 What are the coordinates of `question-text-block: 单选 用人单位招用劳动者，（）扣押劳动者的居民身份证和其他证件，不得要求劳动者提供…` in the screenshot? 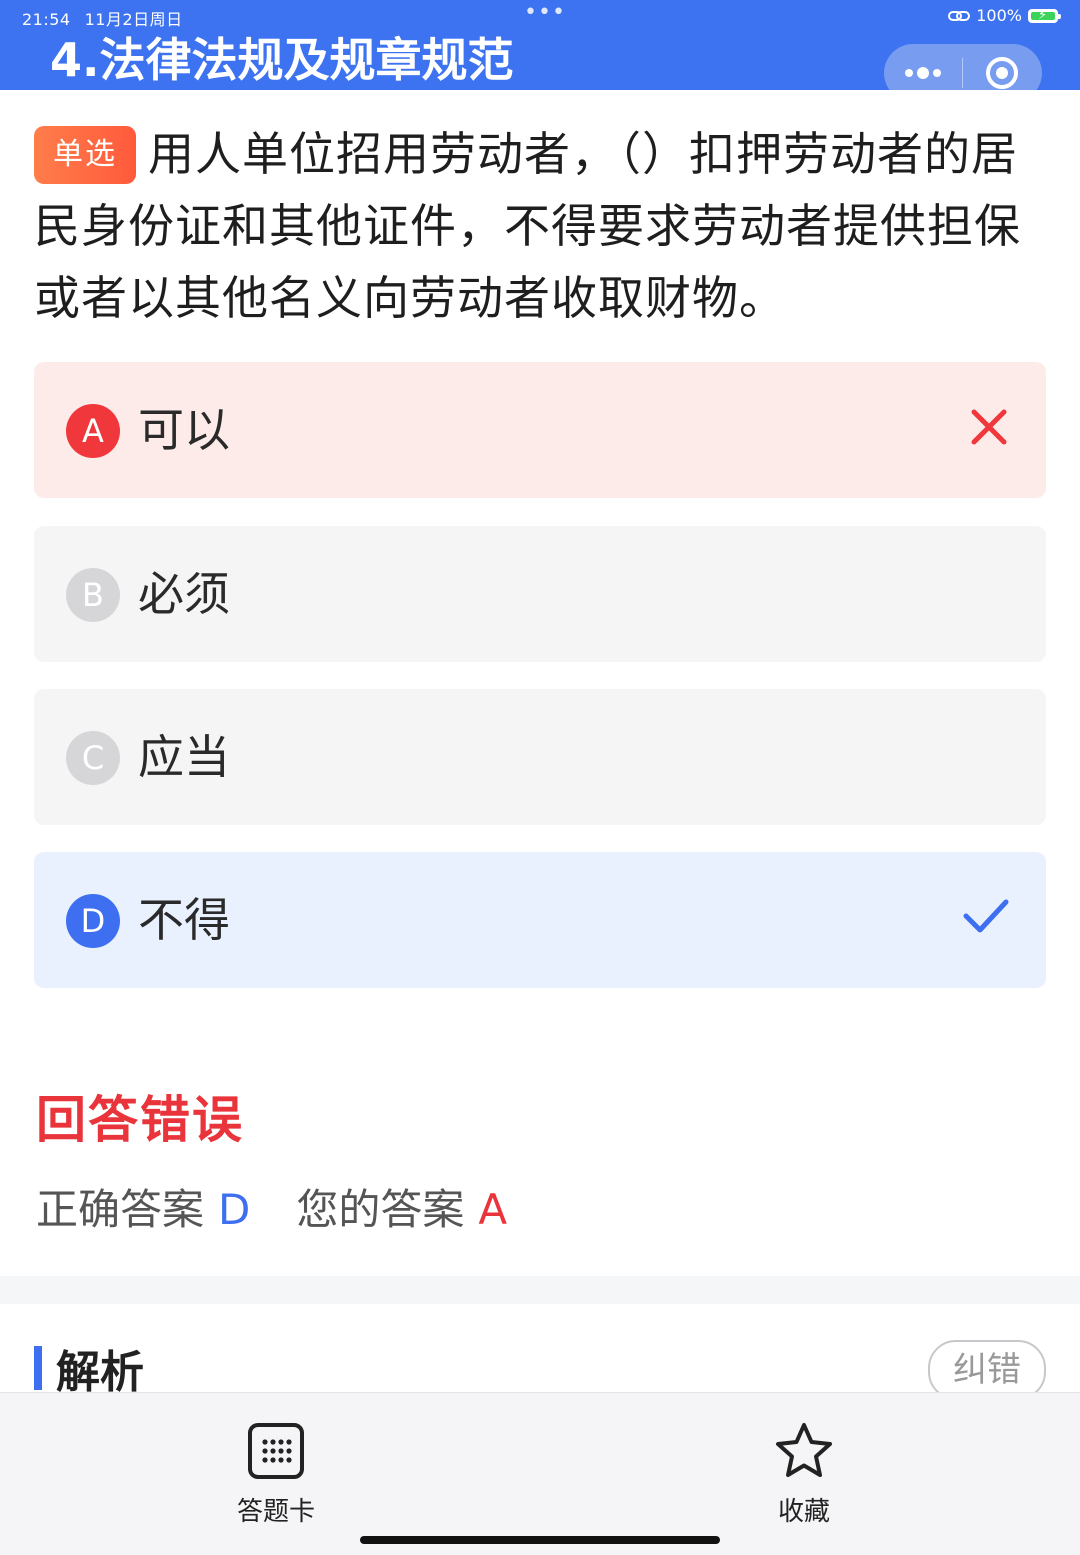 It's located at (540, 226).